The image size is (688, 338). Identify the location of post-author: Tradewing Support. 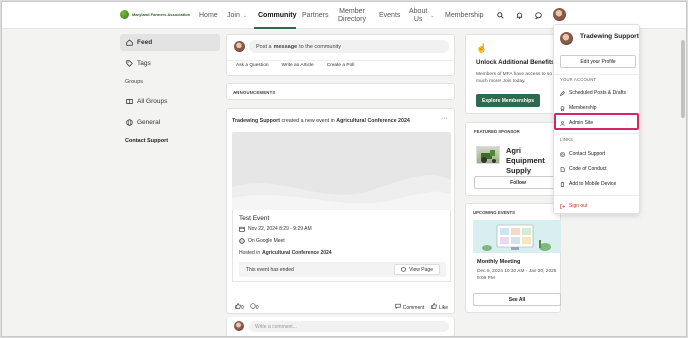
(256, 121).